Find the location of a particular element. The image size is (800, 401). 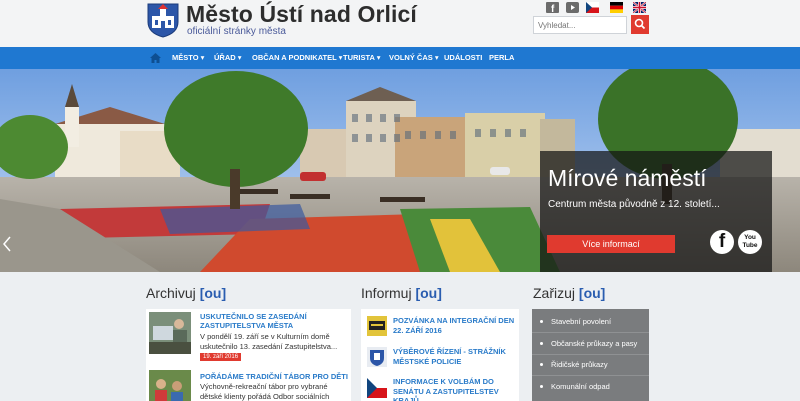

flag-en-icon is located at coordinates (639, 7).